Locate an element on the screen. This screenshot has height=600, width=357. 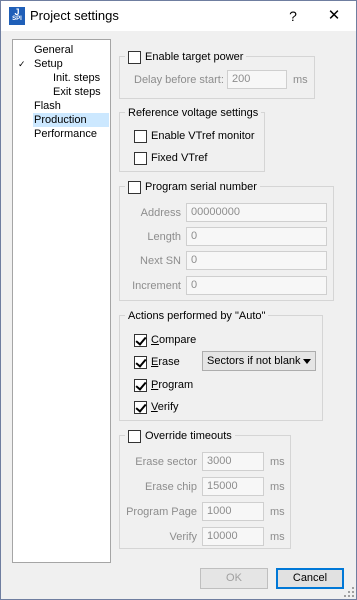
enable-target-power-label: Enable target power is located at coordinates (194, 57).